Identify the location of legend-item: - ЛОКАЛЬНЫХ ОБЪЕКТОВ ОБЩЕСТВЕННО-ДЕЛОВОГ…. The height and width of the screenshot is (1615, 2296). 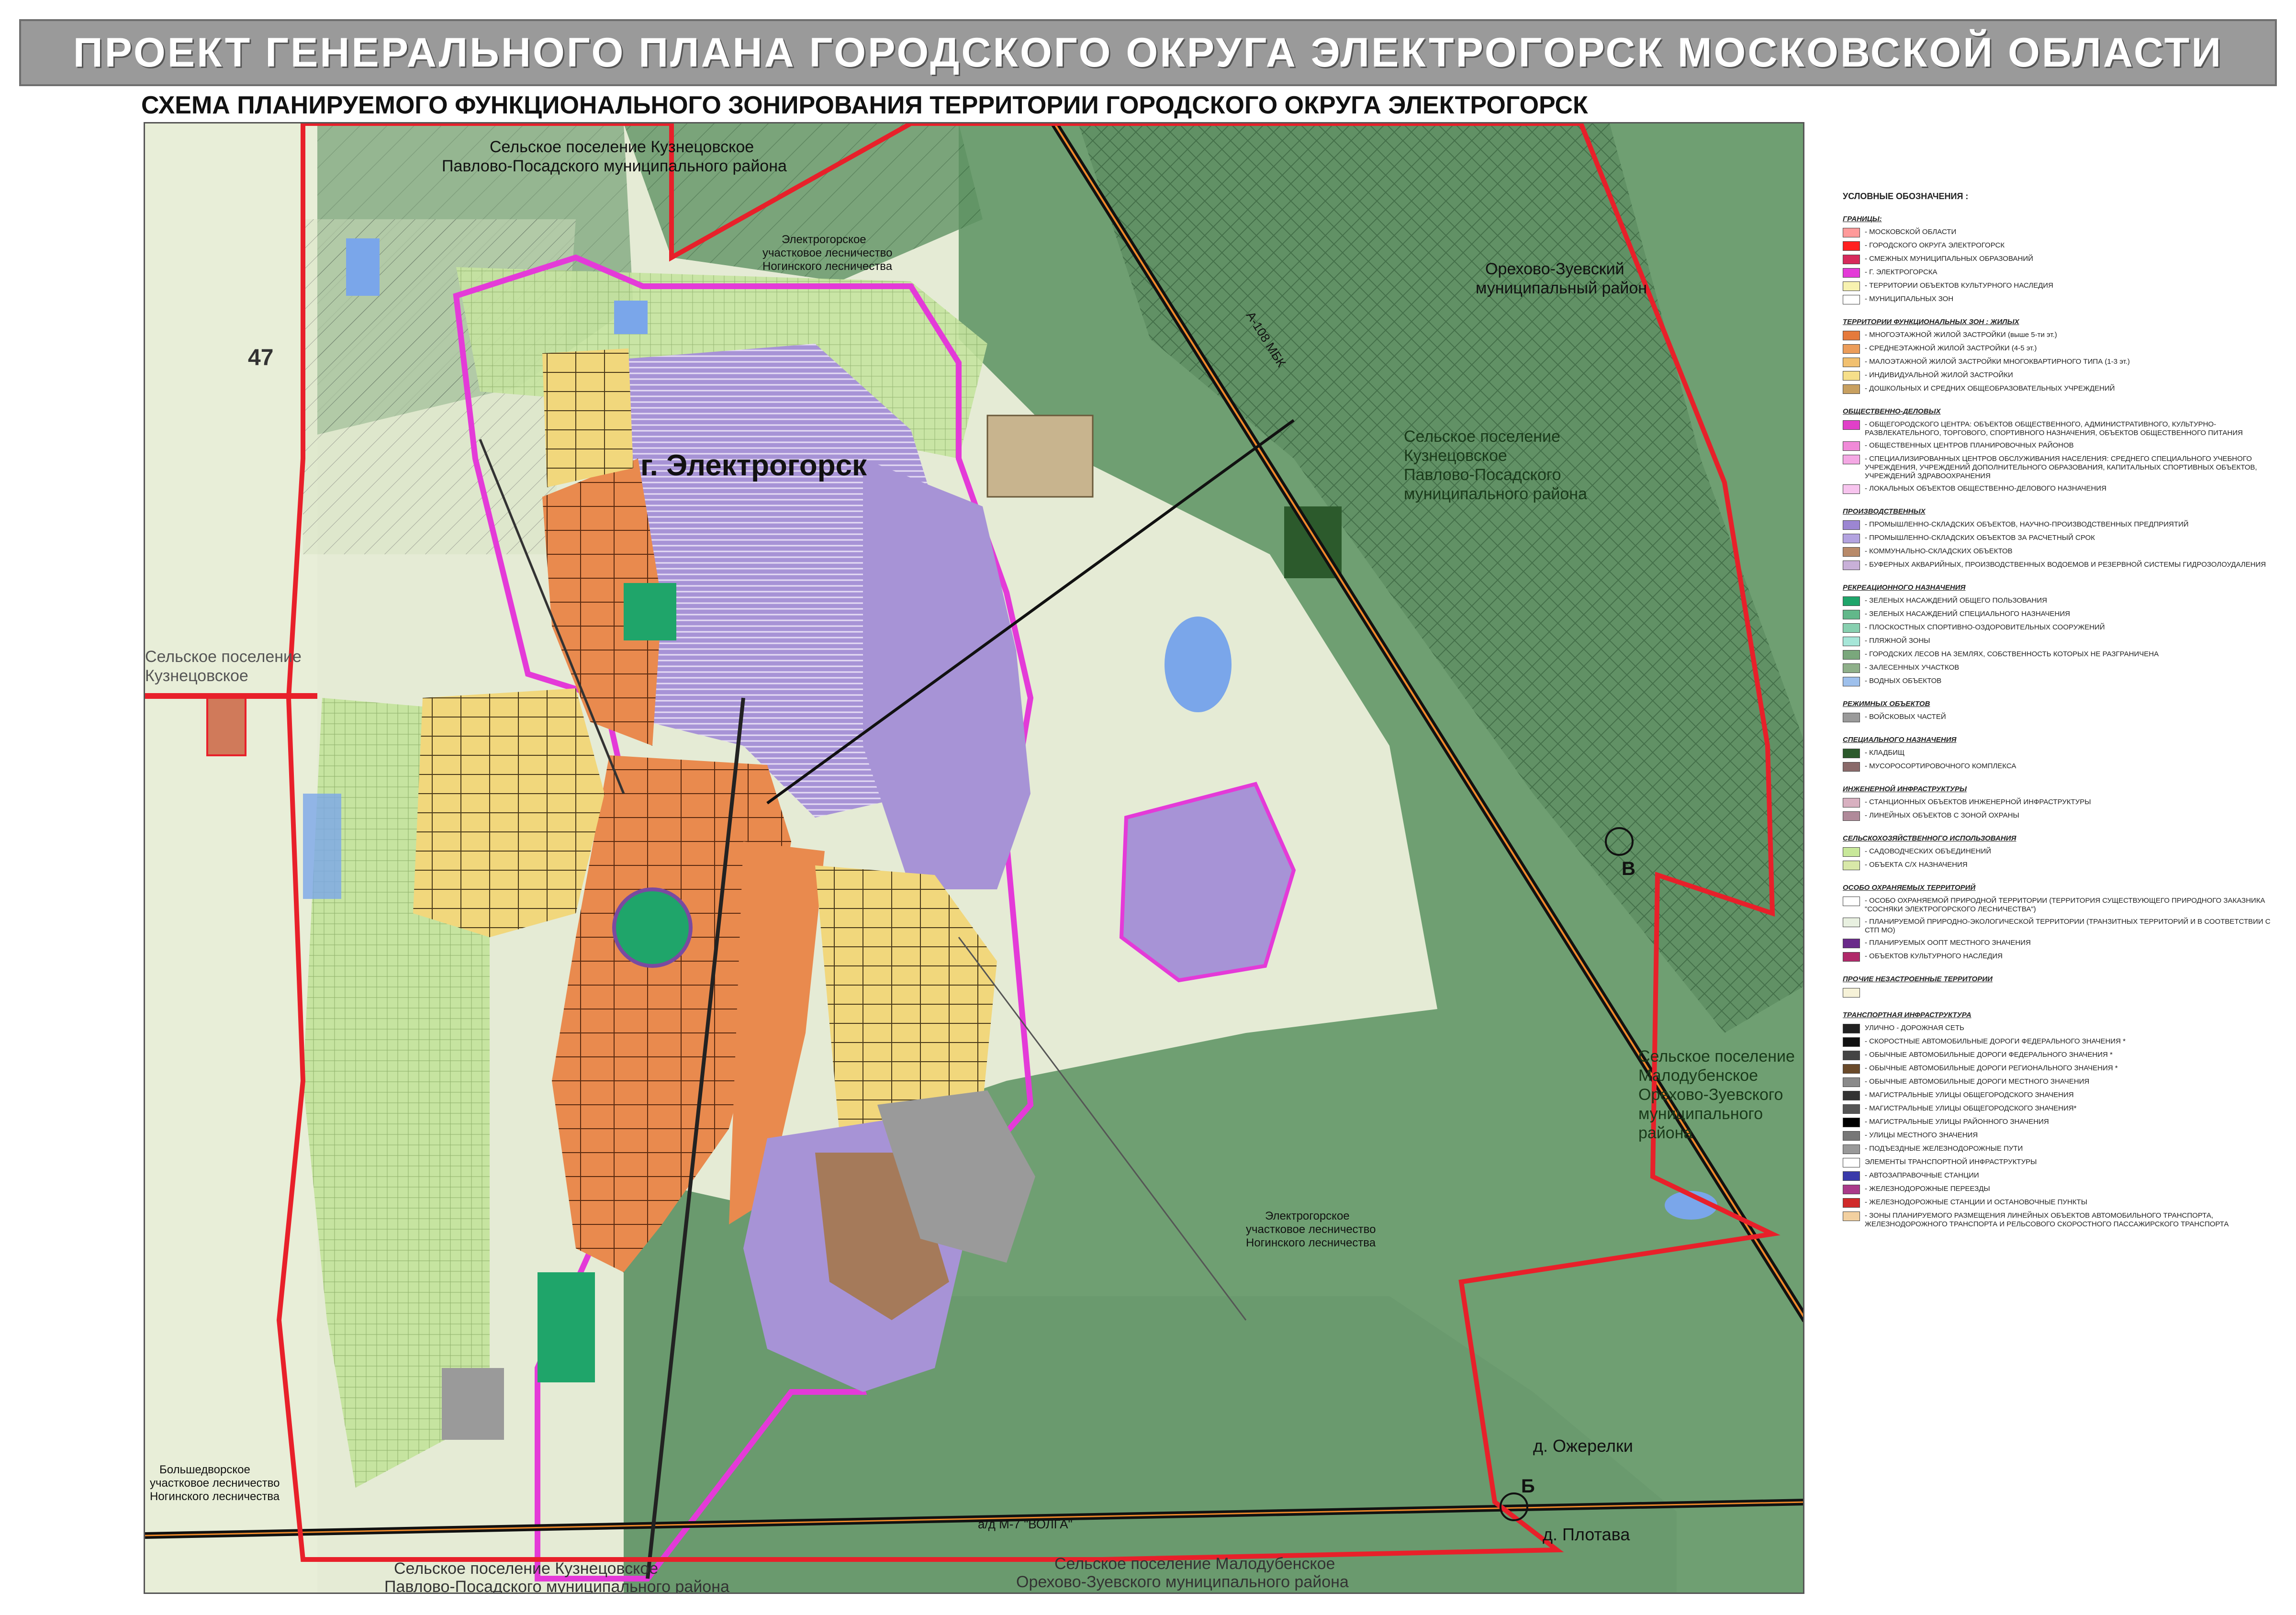
(2068, 489).